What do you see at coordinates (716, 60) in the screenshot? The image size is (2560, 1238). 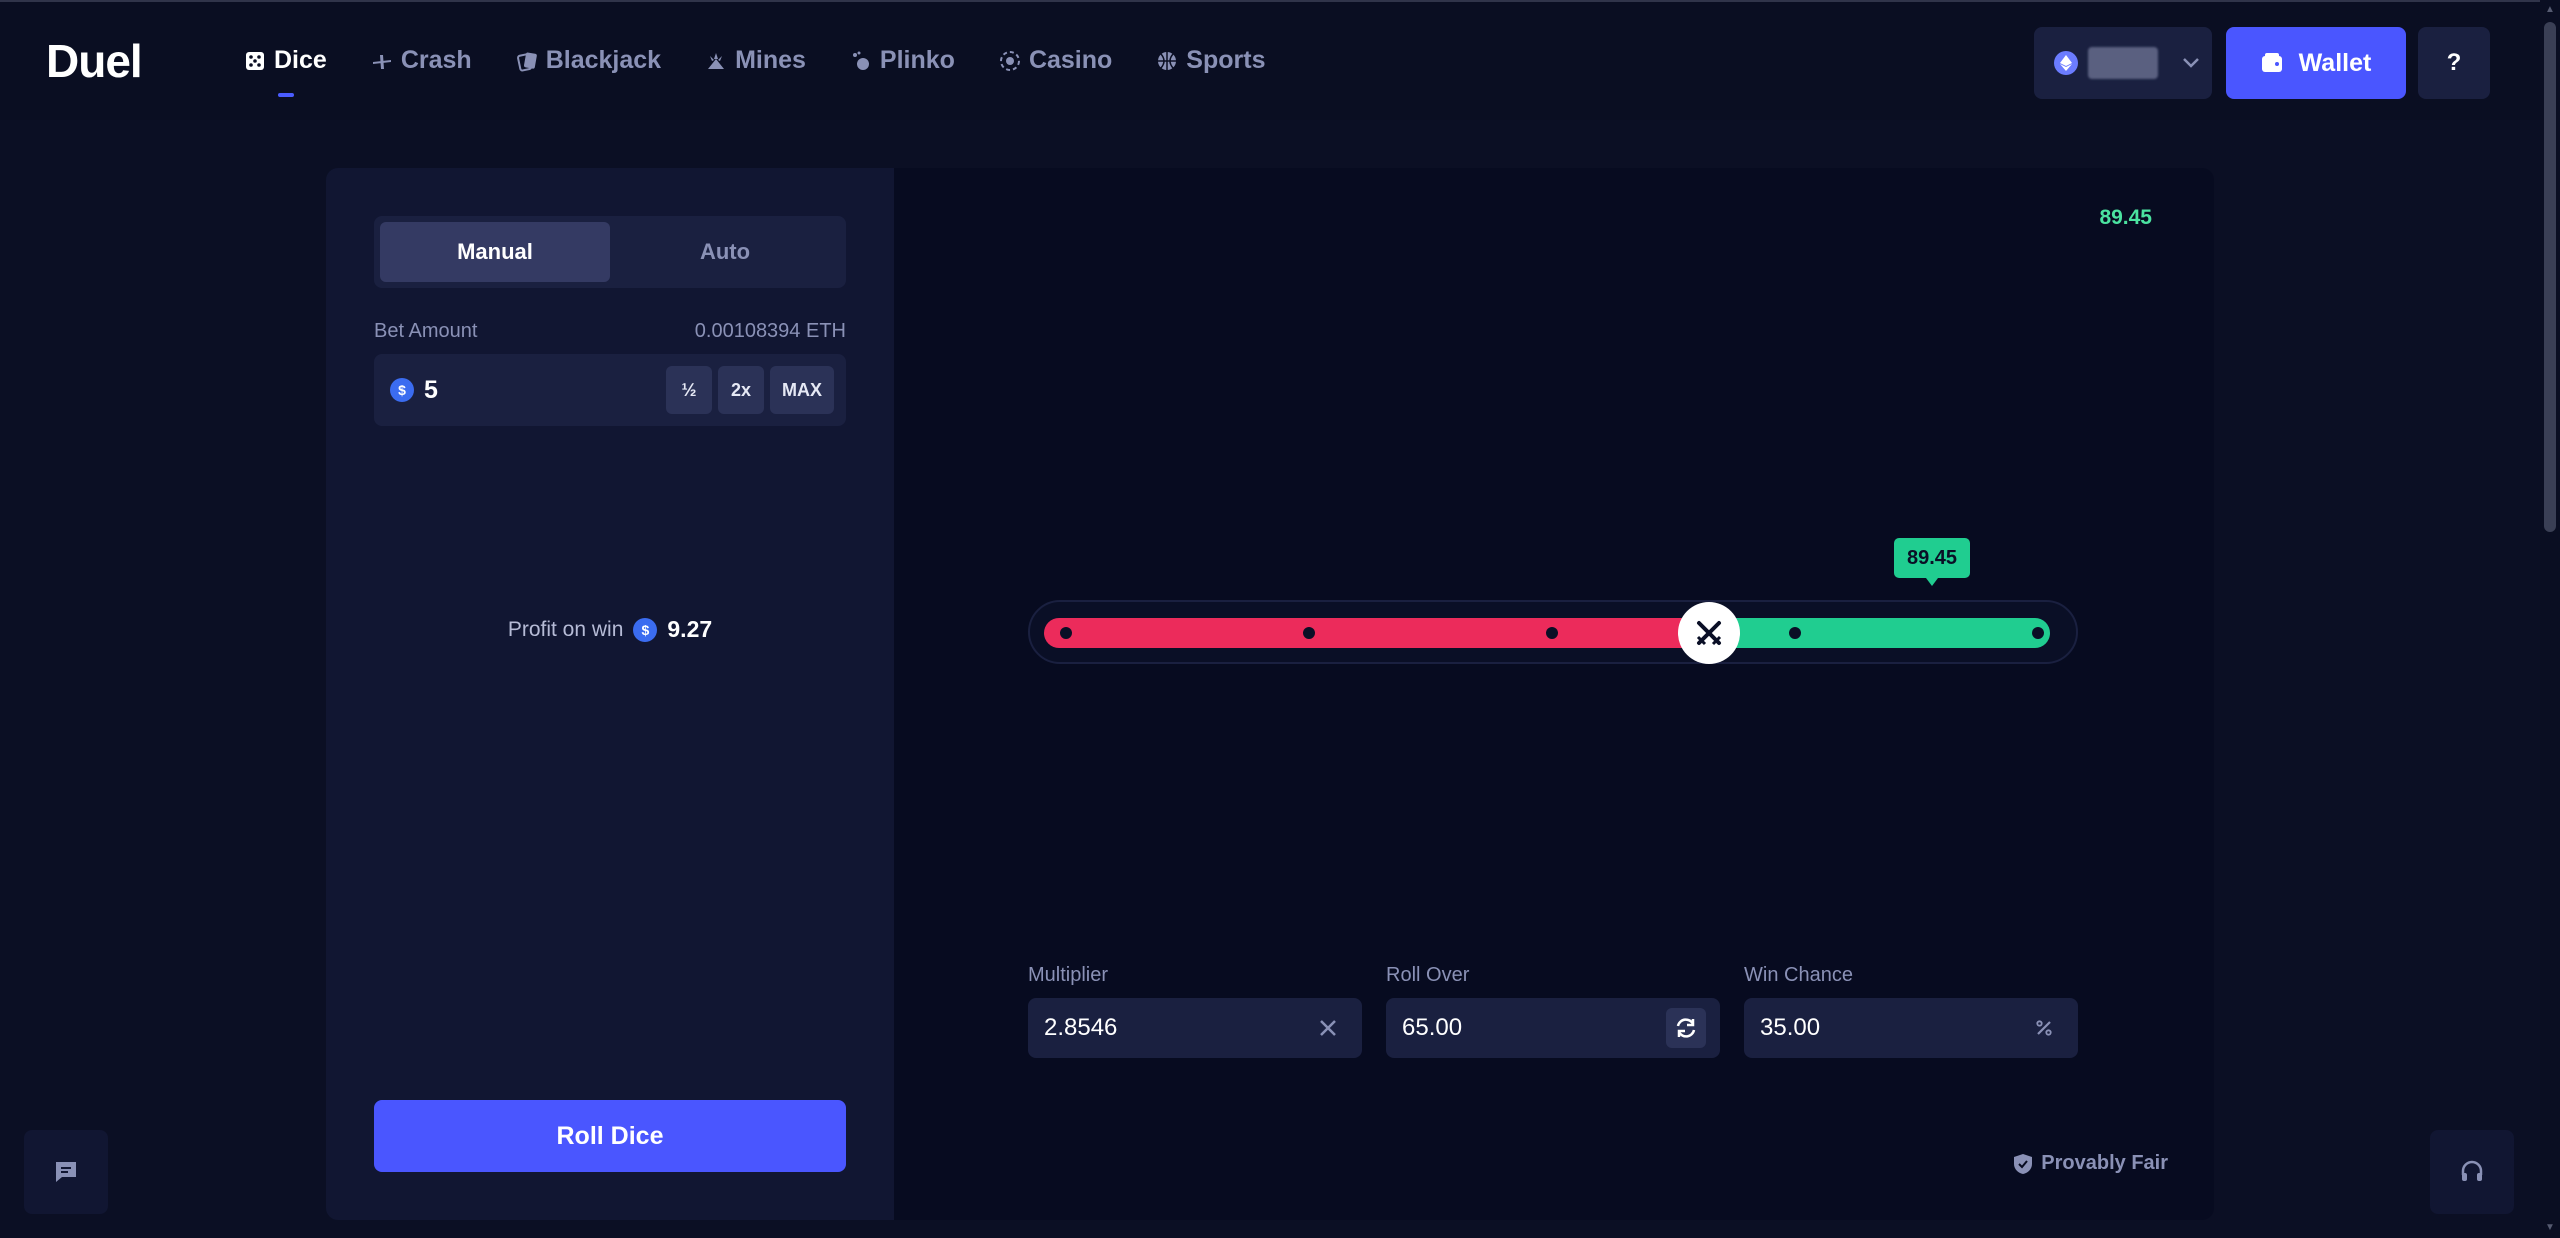 I see `mine-icon` at bounding box center [716, 60].